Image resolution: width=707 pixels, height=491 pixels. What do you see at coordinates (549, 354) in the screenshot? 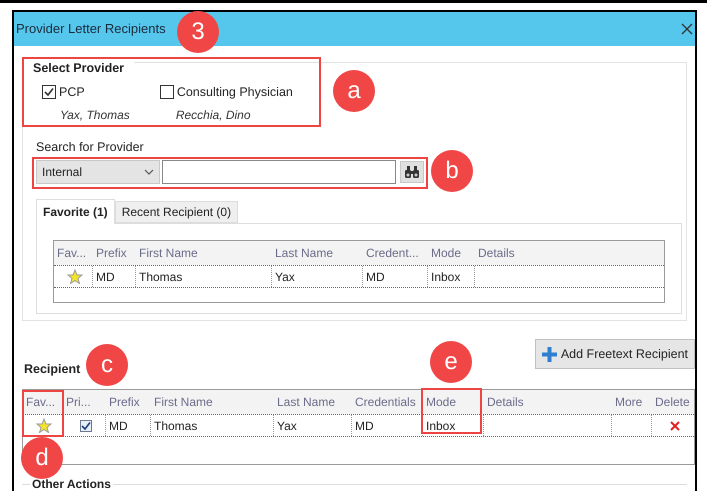
I see `plus-icon` at bounding box center [549, 354].